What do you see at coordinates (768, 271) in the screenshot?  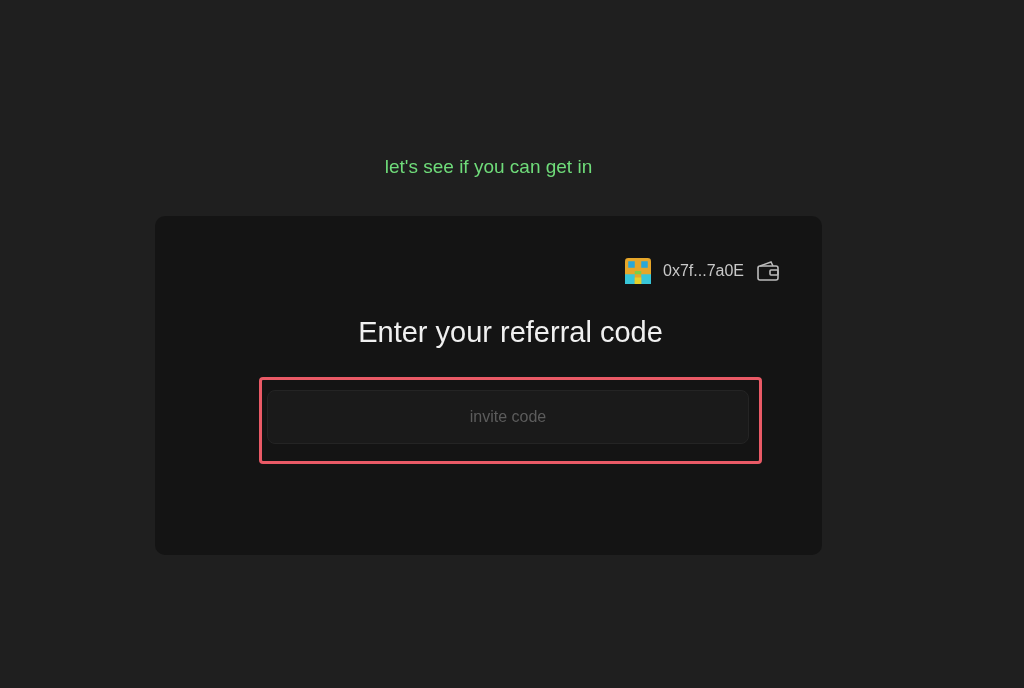 I see `wallet-icon` at bounding box center [768, 271].